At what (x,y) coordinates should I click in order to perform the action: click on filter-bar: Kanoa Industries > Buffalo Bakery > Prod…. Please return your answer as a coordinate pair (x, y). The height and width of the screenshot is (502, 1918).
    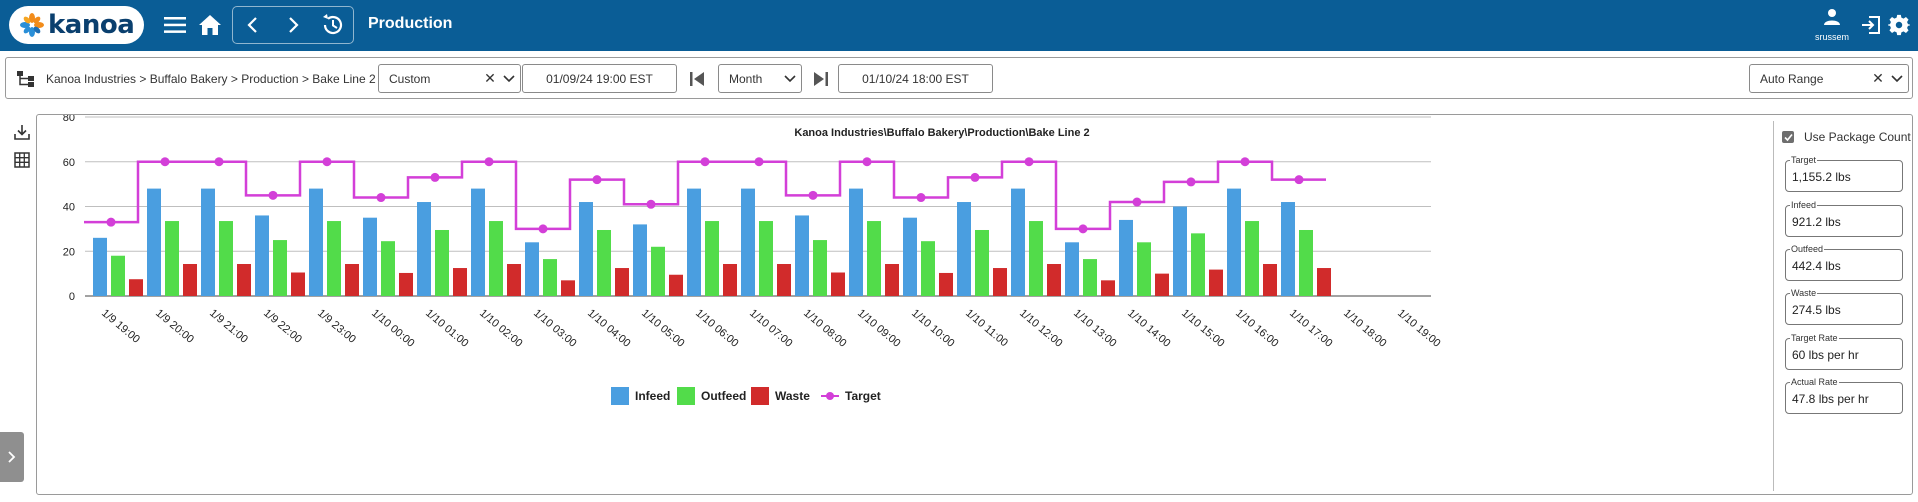
    Looking at the image, I should click on (959, 78).